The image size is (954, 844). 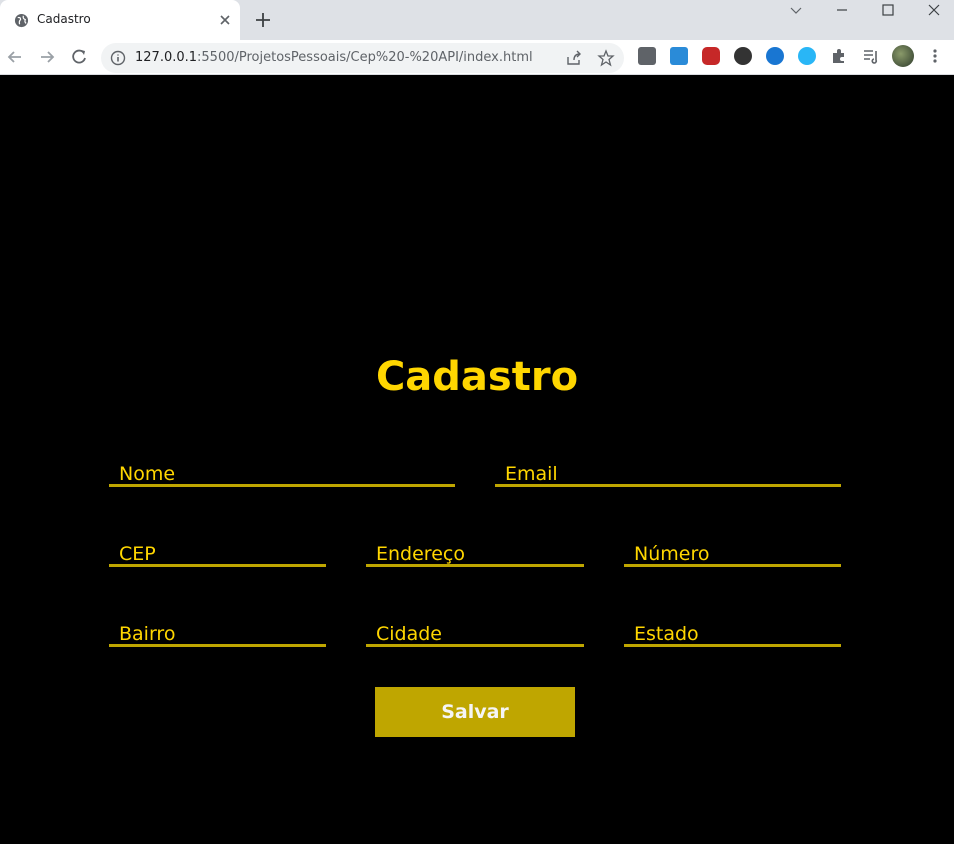 What do you see at coordinates (120, 20) in the screenshot?
I see `browser-tab: Cadastro` at bounding box center [120, 20].